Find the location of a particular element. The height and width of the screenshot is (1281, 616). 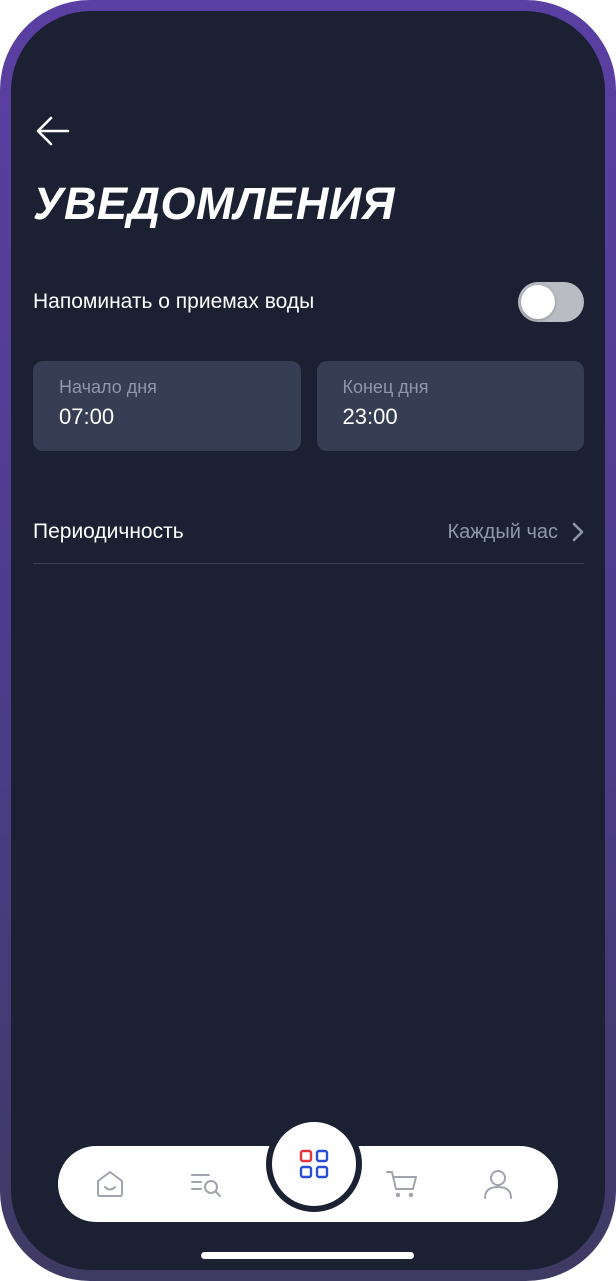

day-end-label: Конец дня is located at coordinates (385, 387).